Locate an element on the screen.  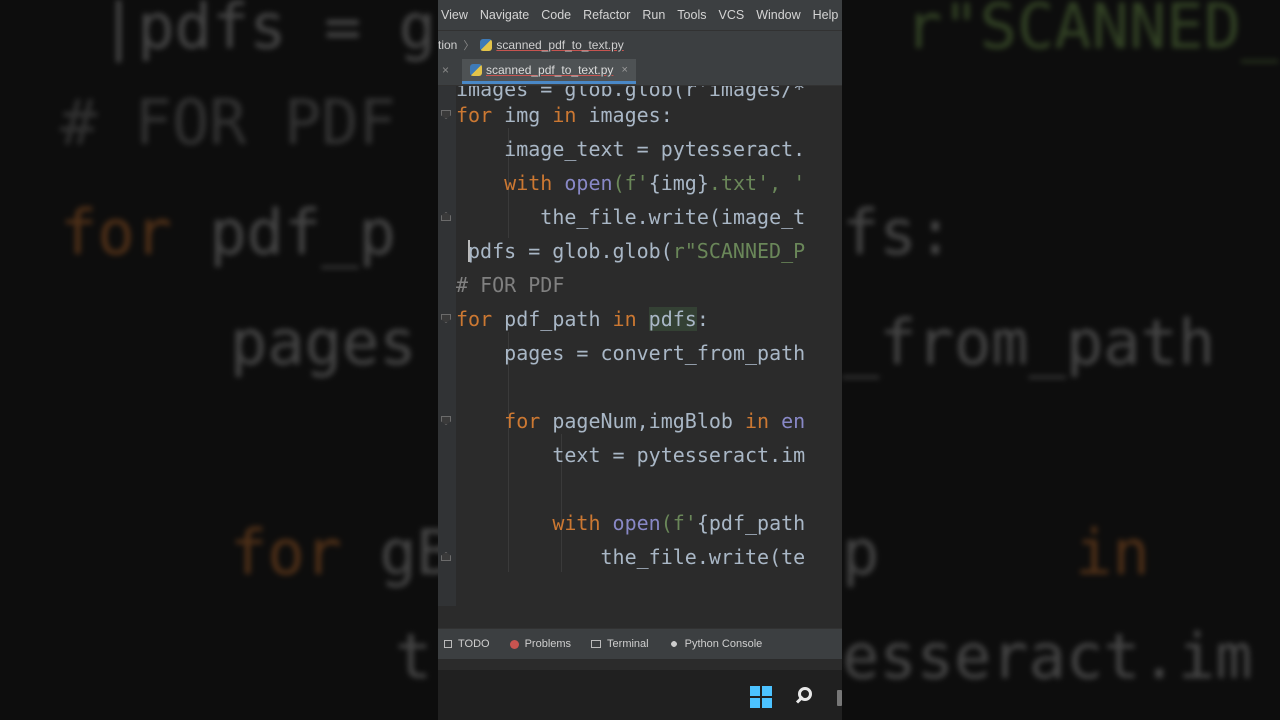
code-line: image_text = pytesseract. is located at coordinates (630, 149).